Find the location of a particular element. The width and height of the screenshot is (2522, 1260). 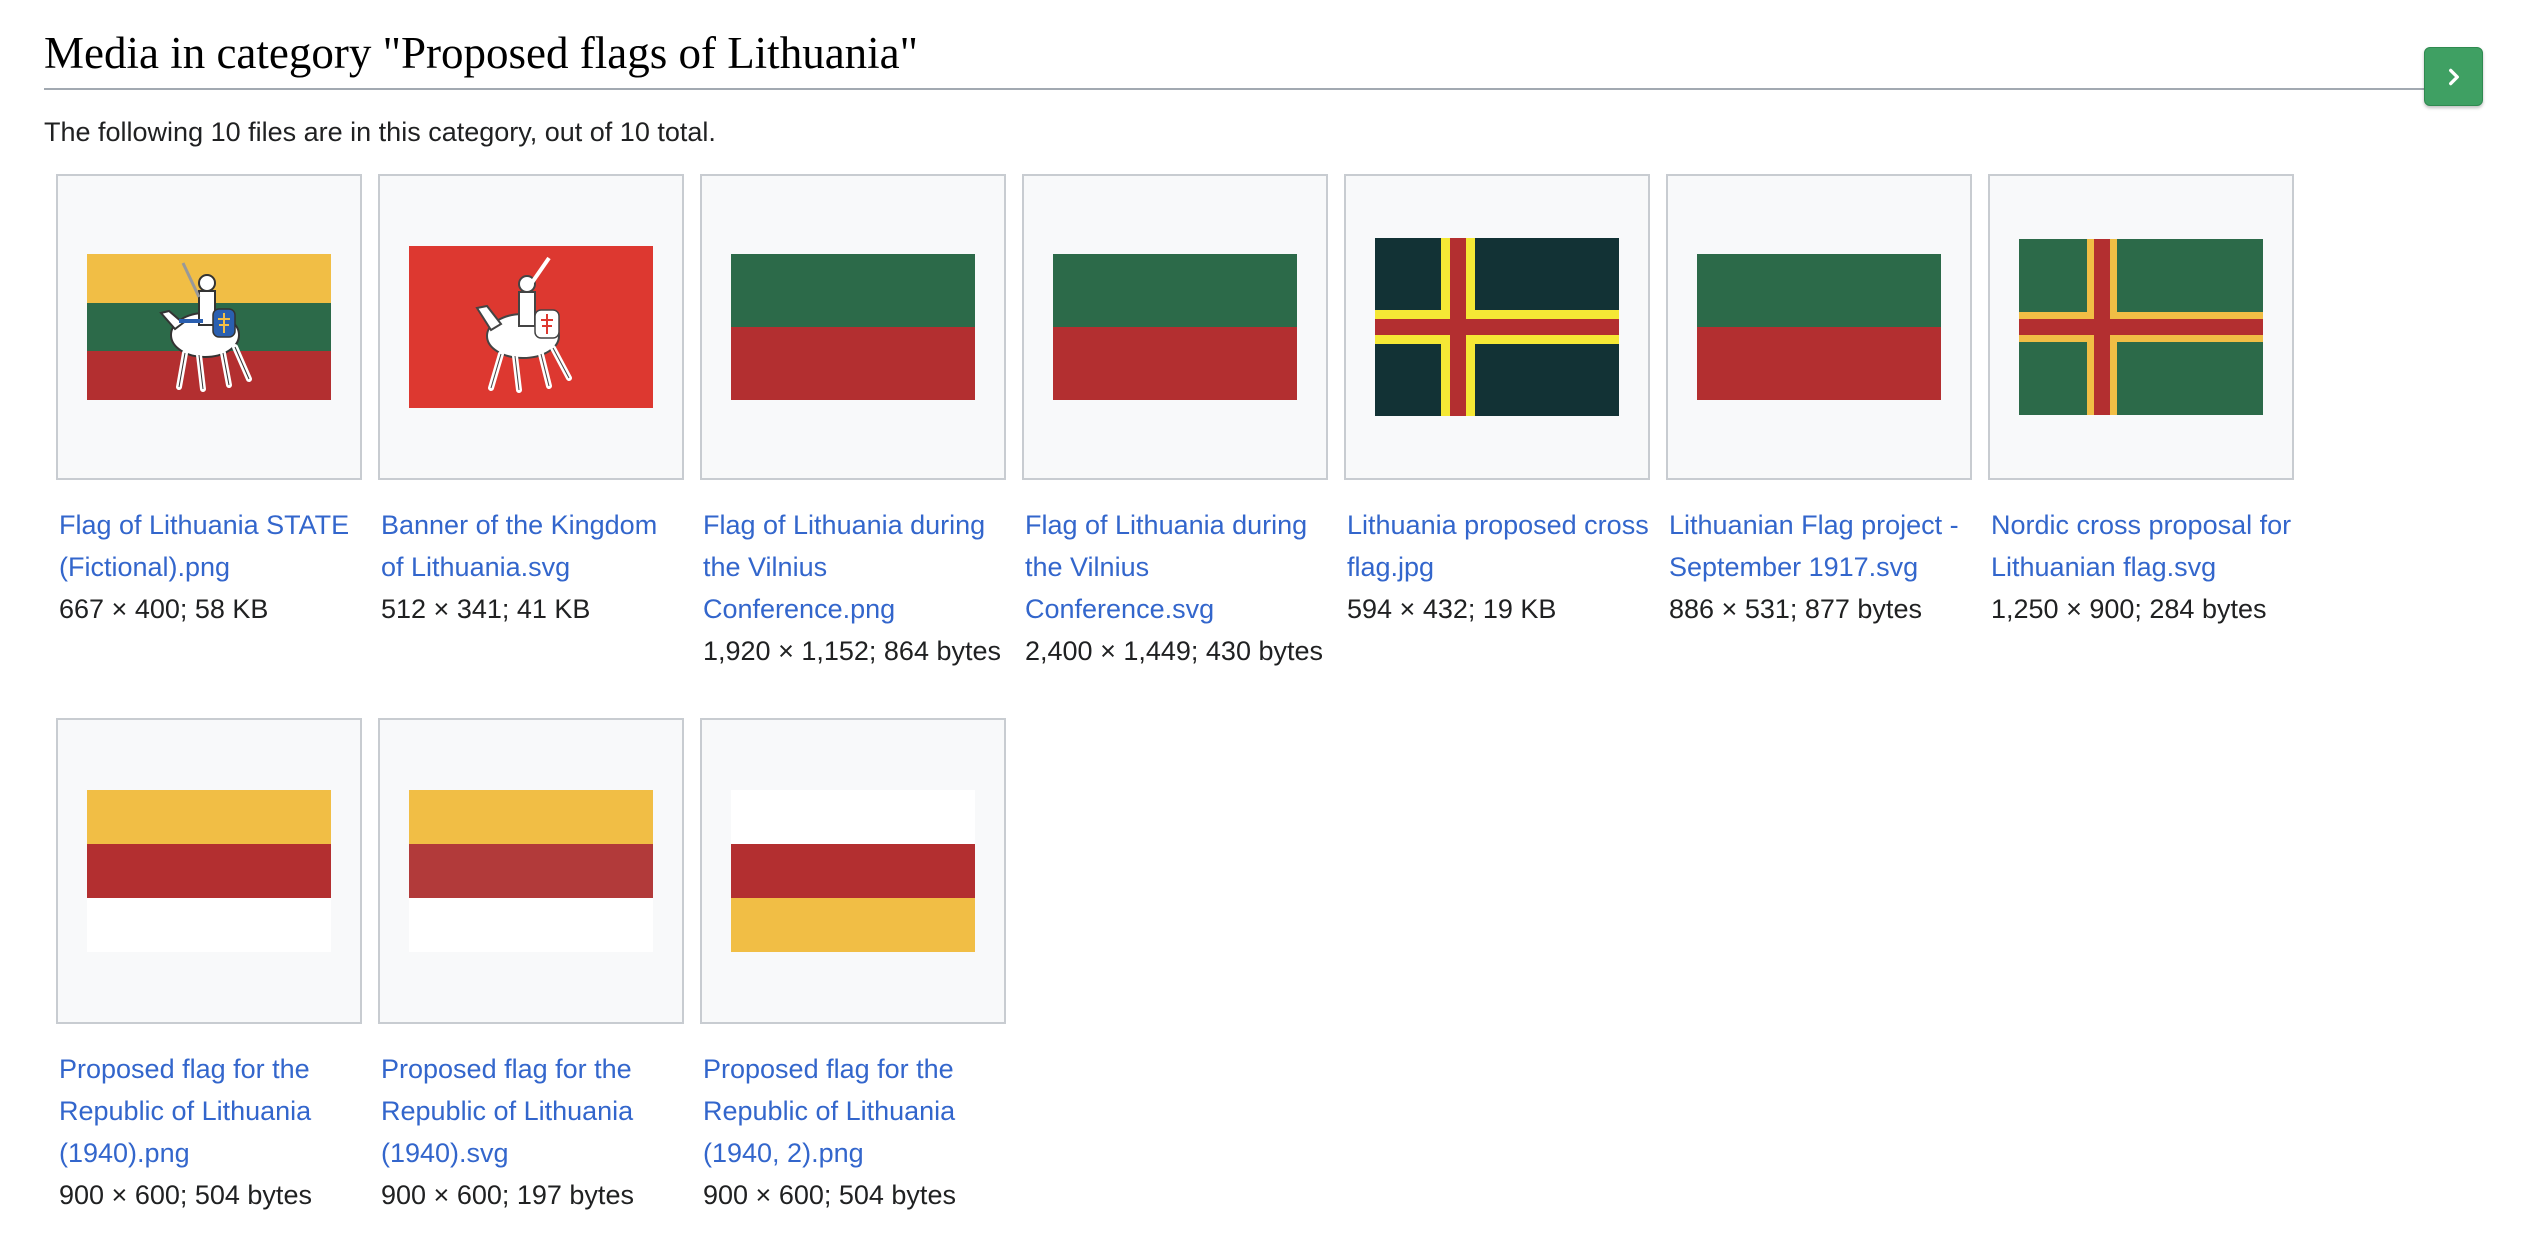

file-meta: 1,250 × 900; 284 bytes is located at coordinates (2129, 609).